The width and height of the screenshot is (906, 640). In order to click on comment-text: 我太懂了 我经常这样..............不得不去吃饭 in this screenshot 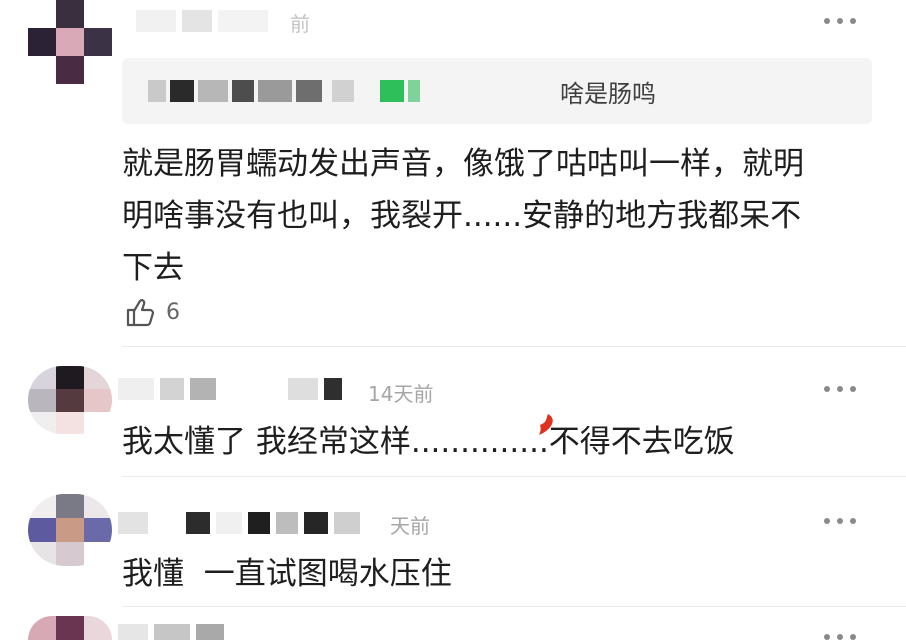, I will do `click(428, 442)`.